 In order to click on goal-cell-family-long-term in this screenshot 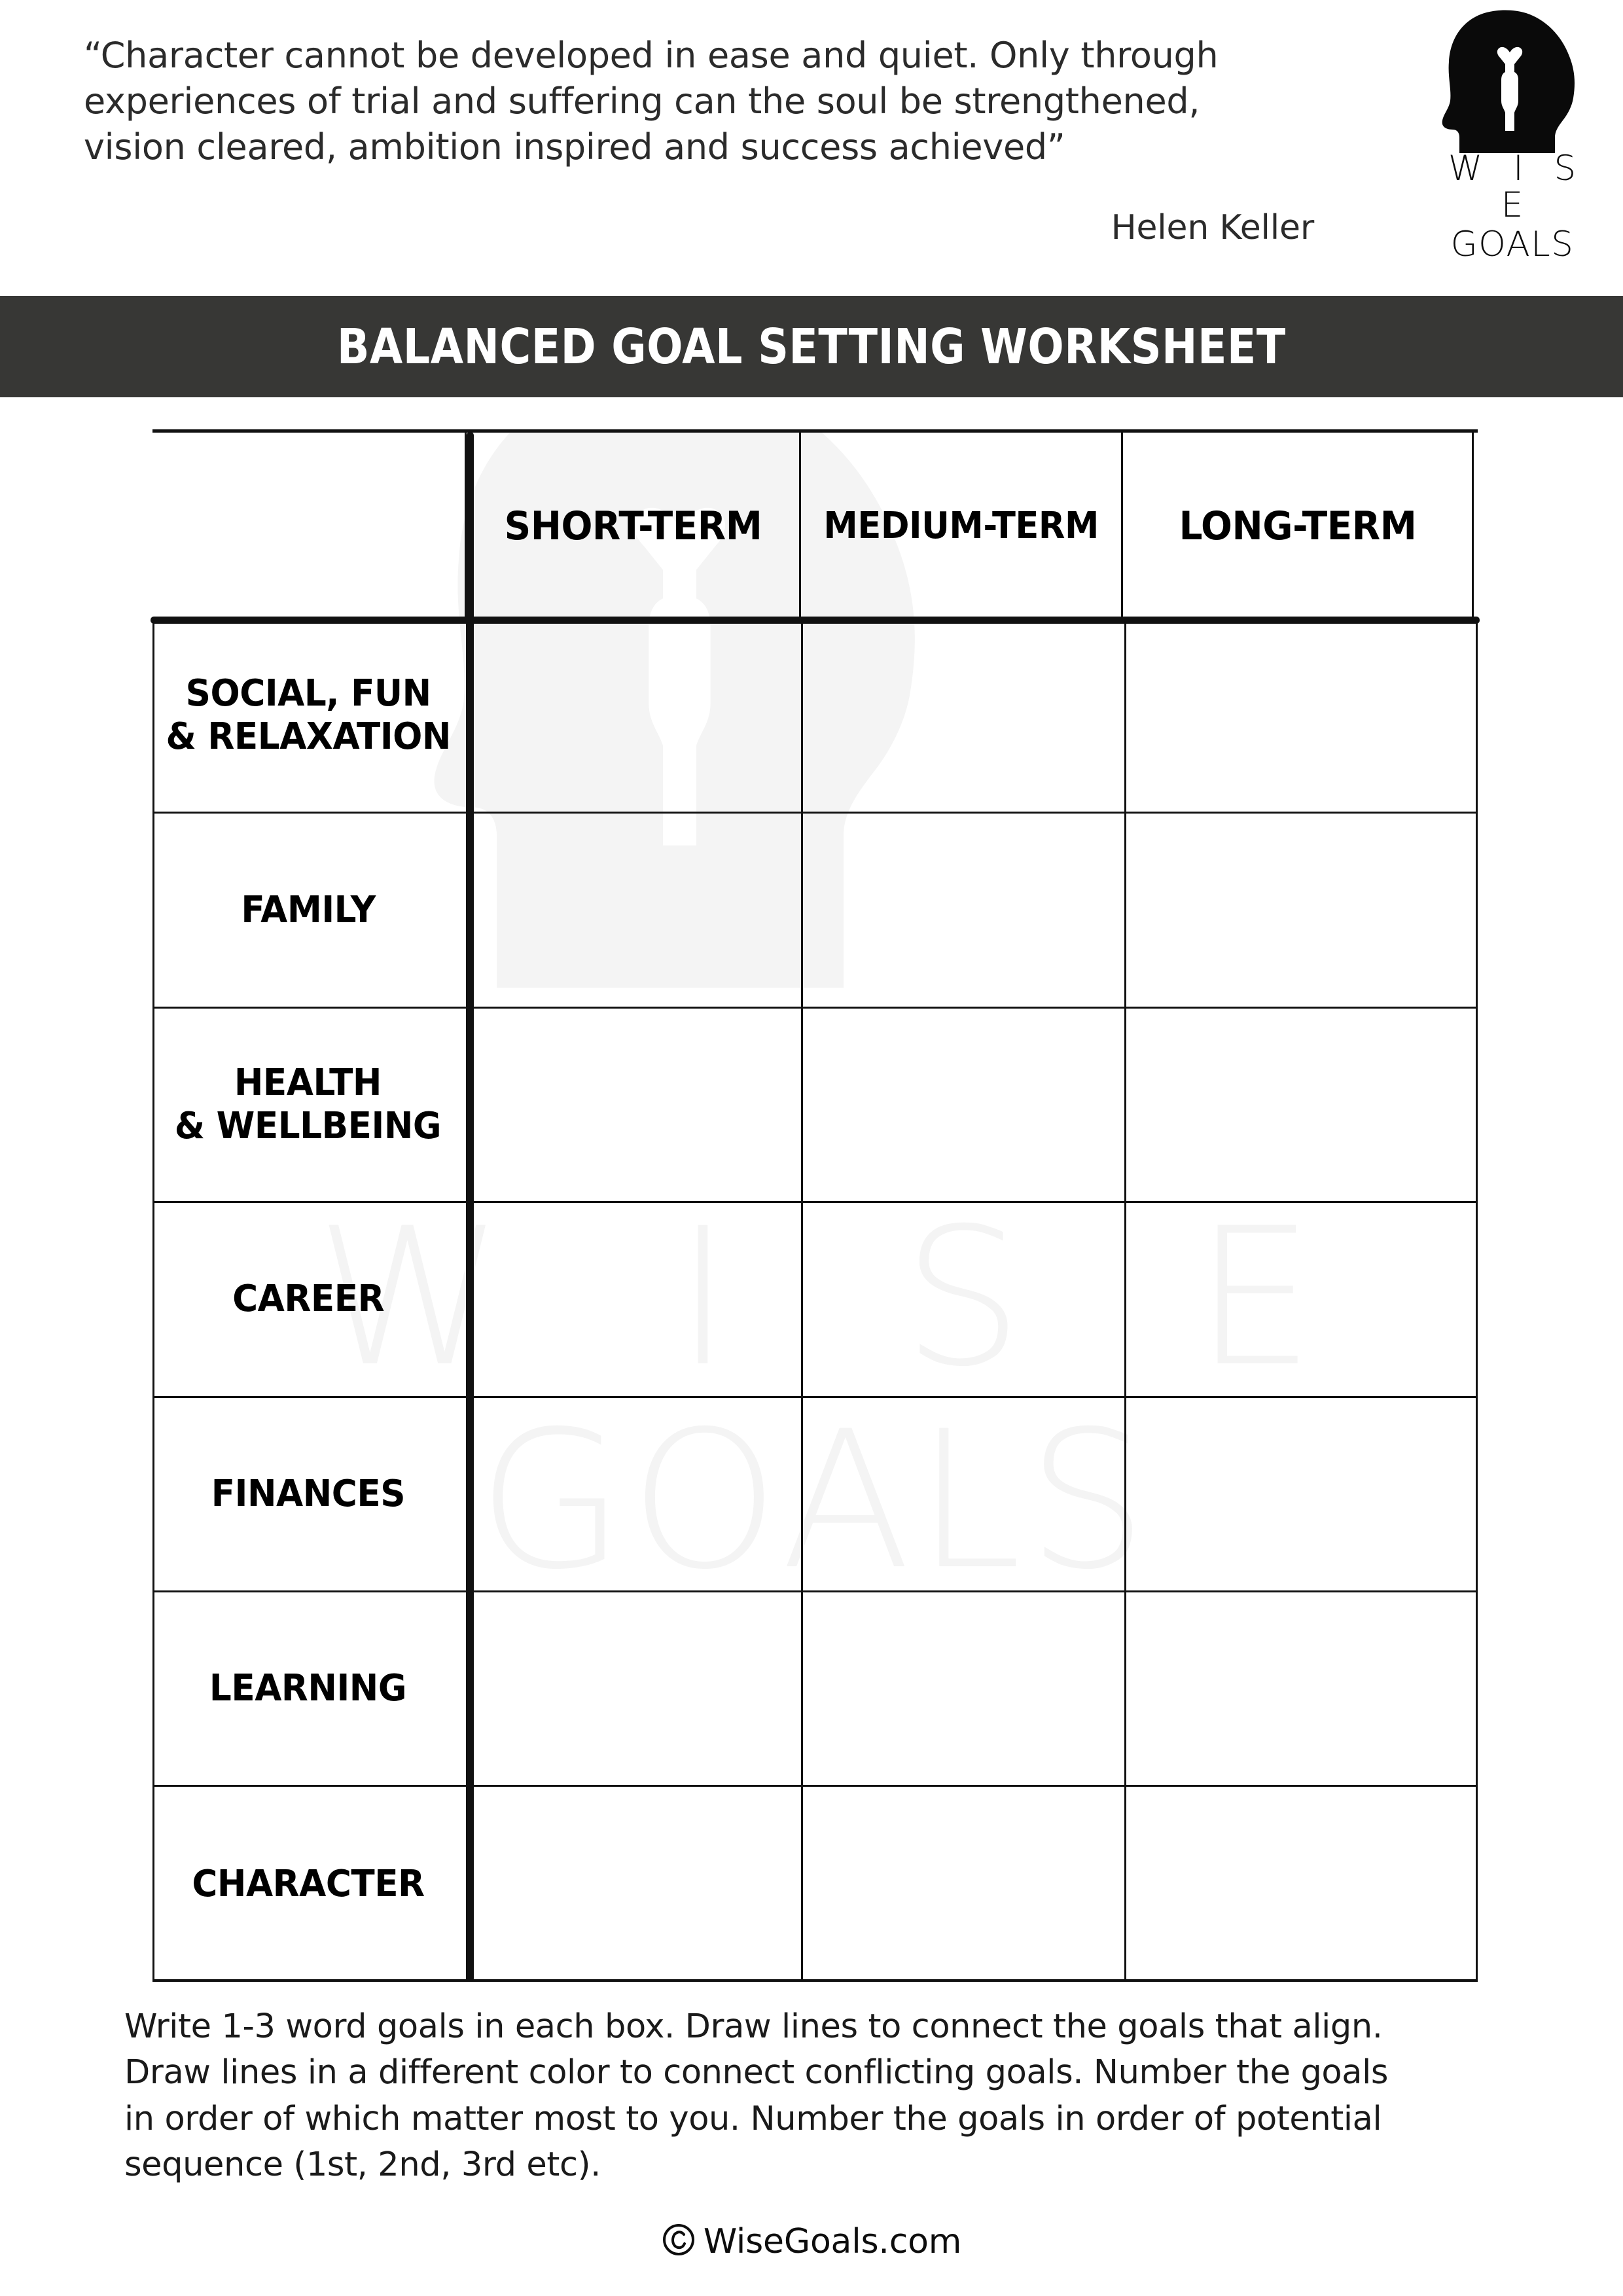, I will do `click(1300, 910)`.